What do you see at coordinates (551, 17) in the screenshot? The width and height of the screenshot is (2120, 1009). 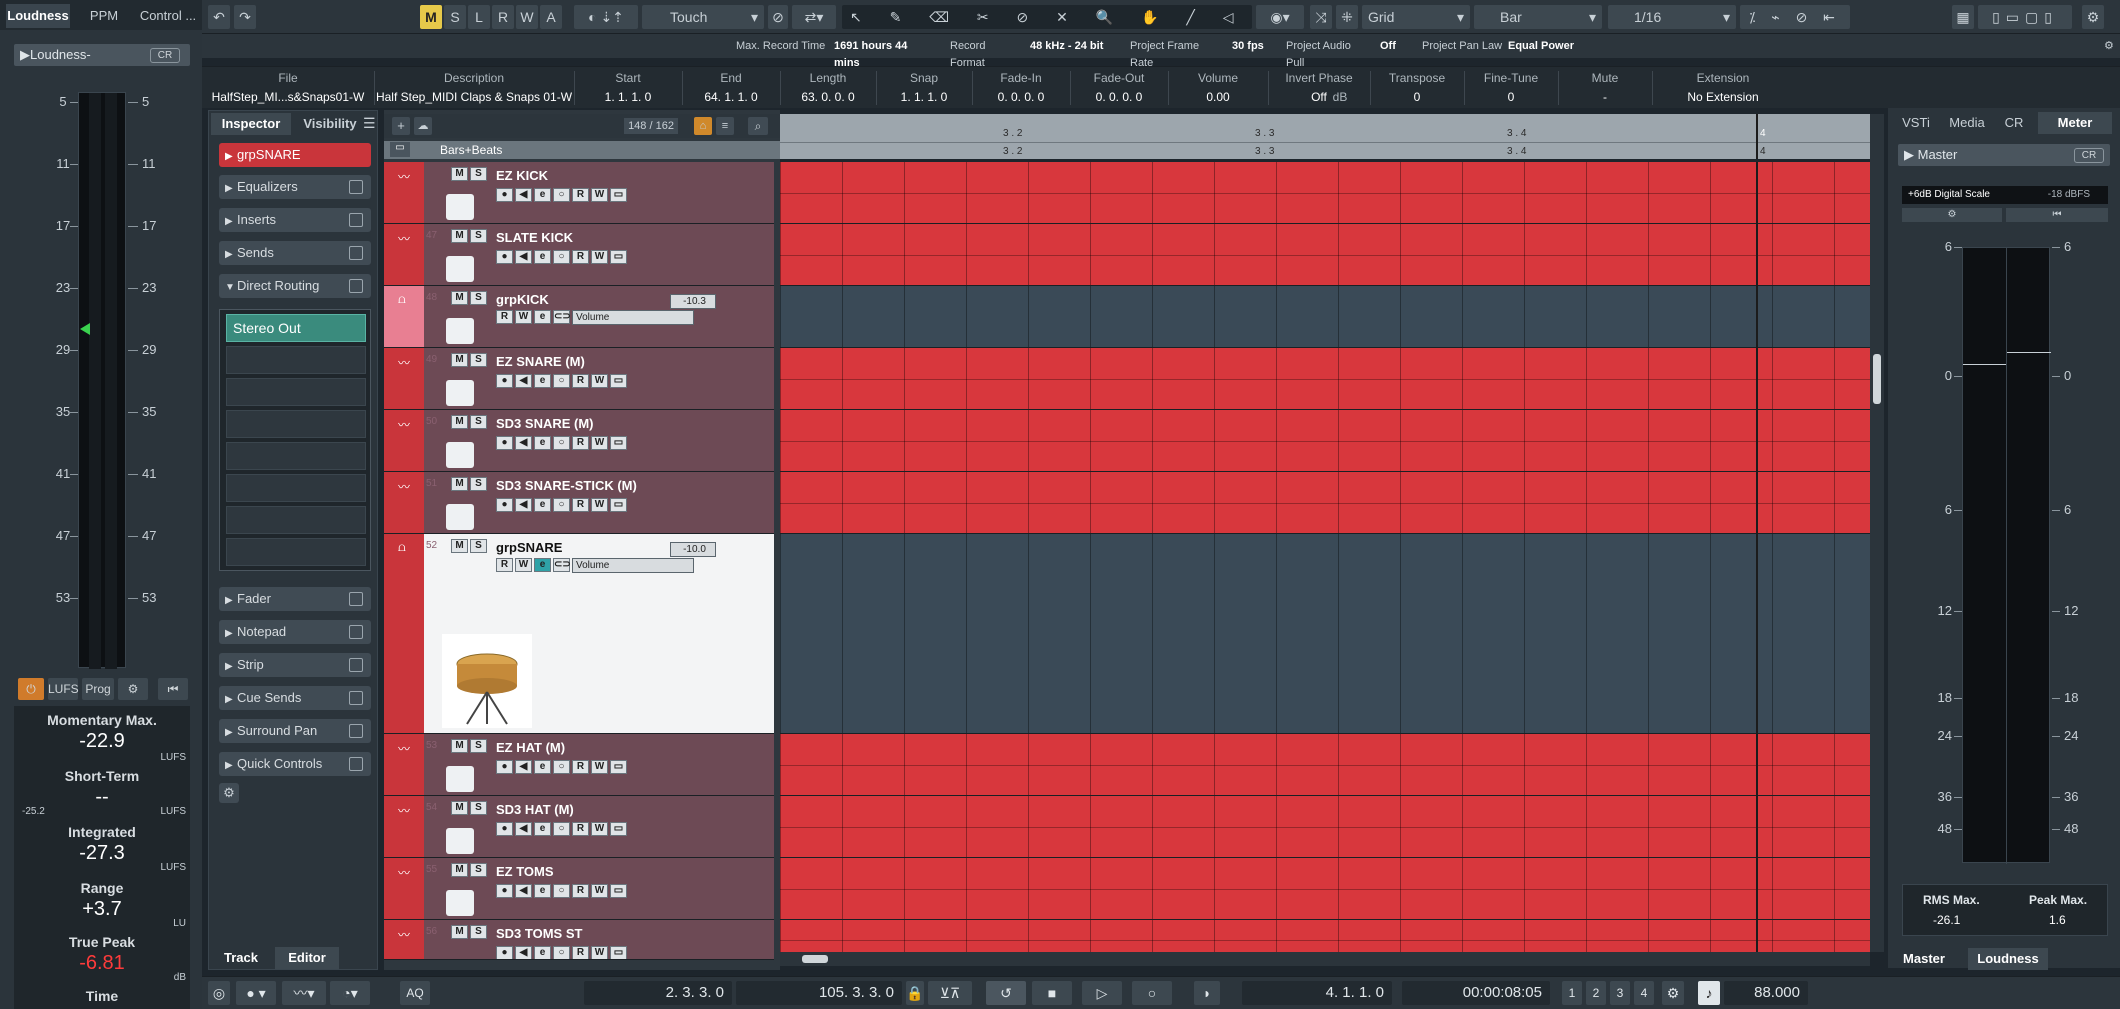 I see `mode-button-auto: A` at bounding box center [551, 17].